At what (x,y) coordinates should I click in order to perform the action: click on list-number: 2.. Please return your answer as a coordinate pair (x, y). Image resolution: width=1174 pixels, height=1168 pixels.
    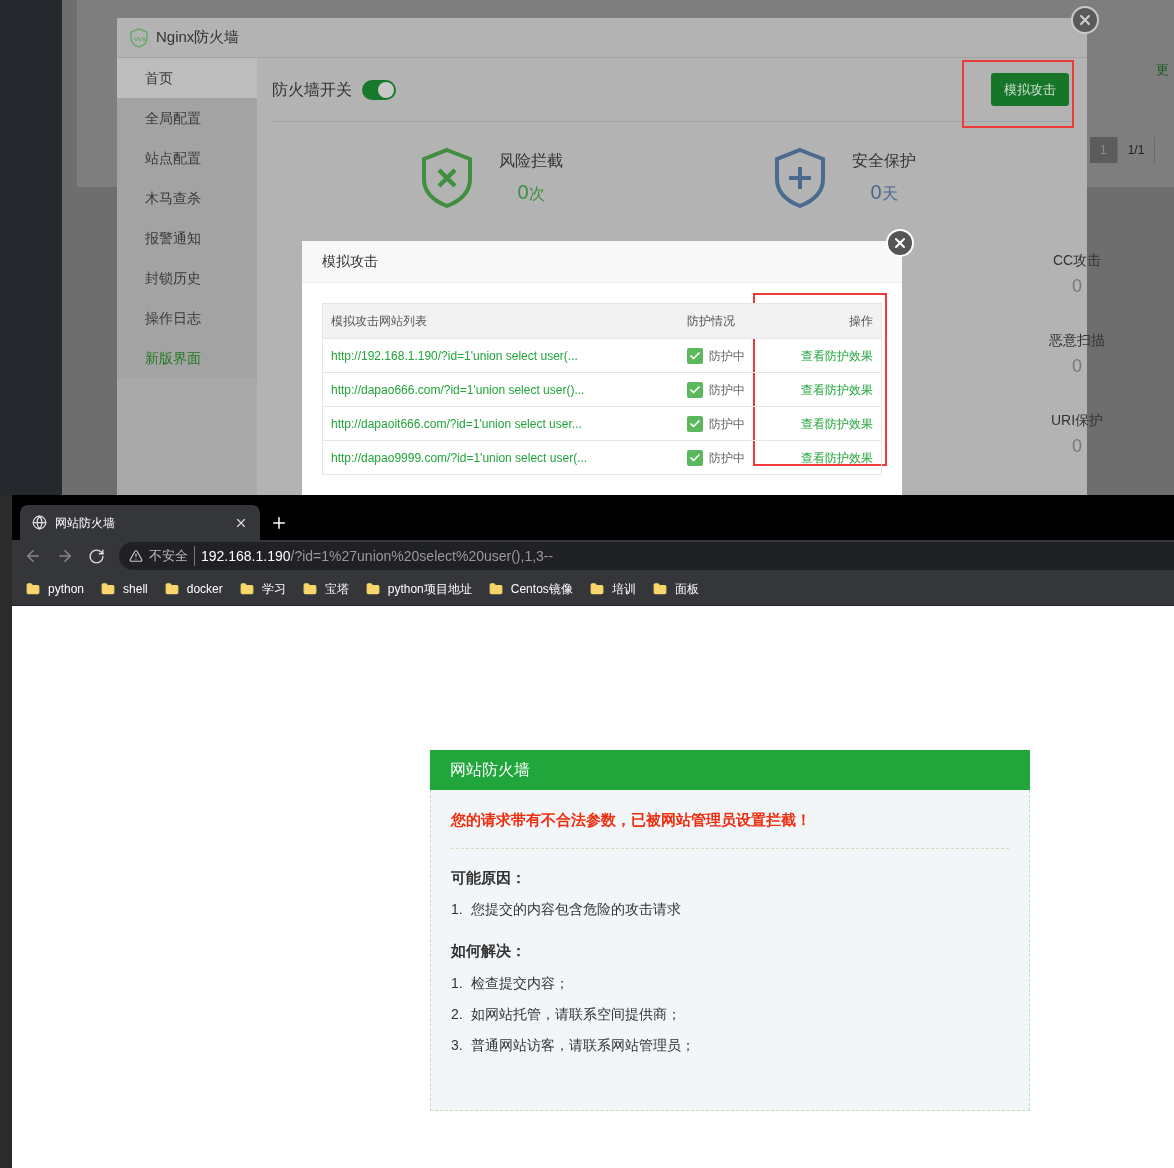
    Looking at the image, I should click on (457, 1014).